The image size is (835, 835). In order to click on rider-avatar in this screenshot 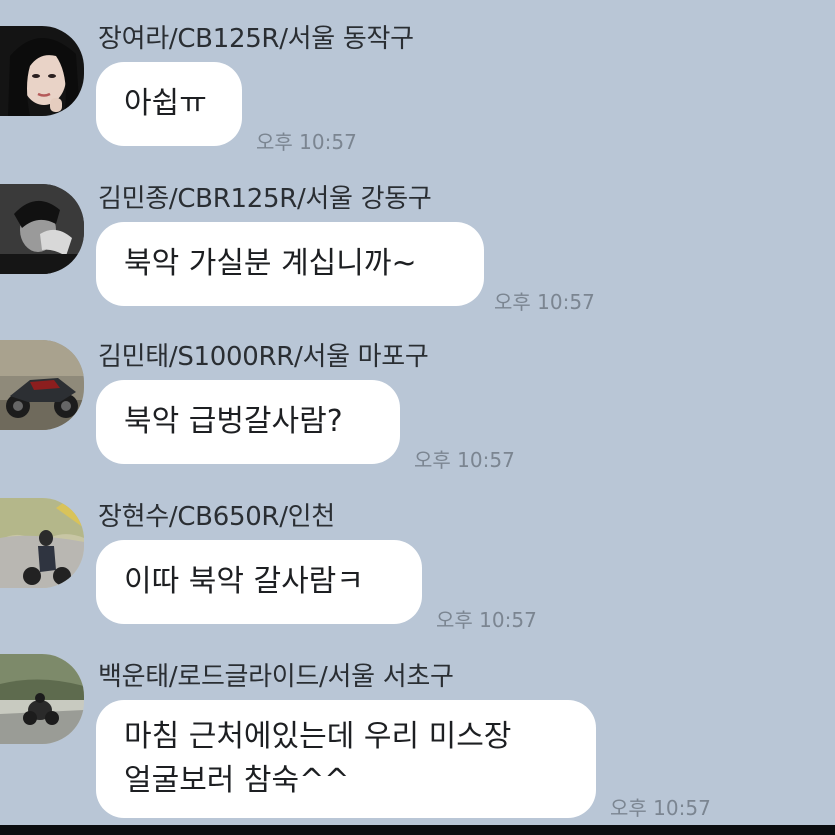, I will do `click(42, 543)`.